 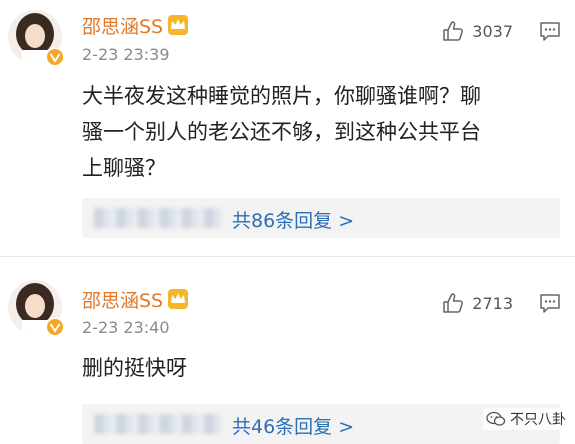 What do you see at coordinates (287, 256) in the screenshot?
I see `divider` at bounding box center [287, 256].